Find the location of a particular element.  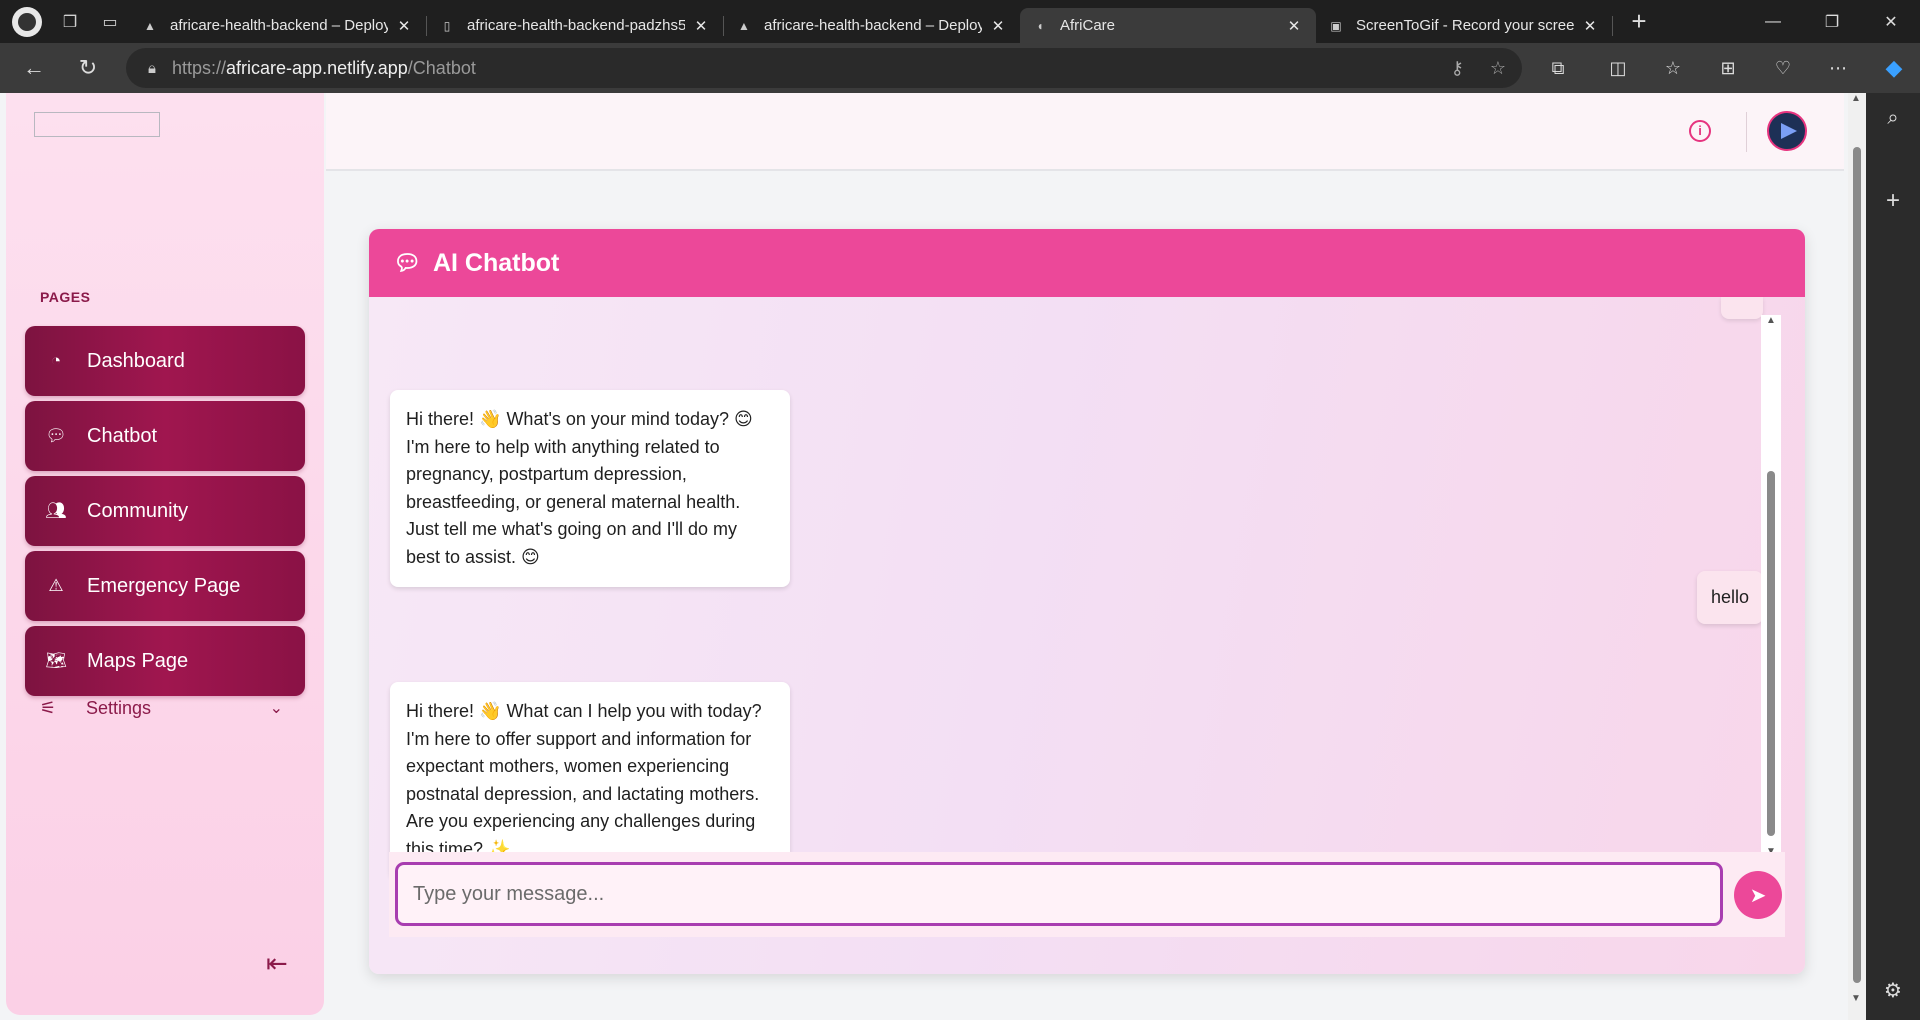

collections-icon: ⊞ is located at coordinates (1728, 68).